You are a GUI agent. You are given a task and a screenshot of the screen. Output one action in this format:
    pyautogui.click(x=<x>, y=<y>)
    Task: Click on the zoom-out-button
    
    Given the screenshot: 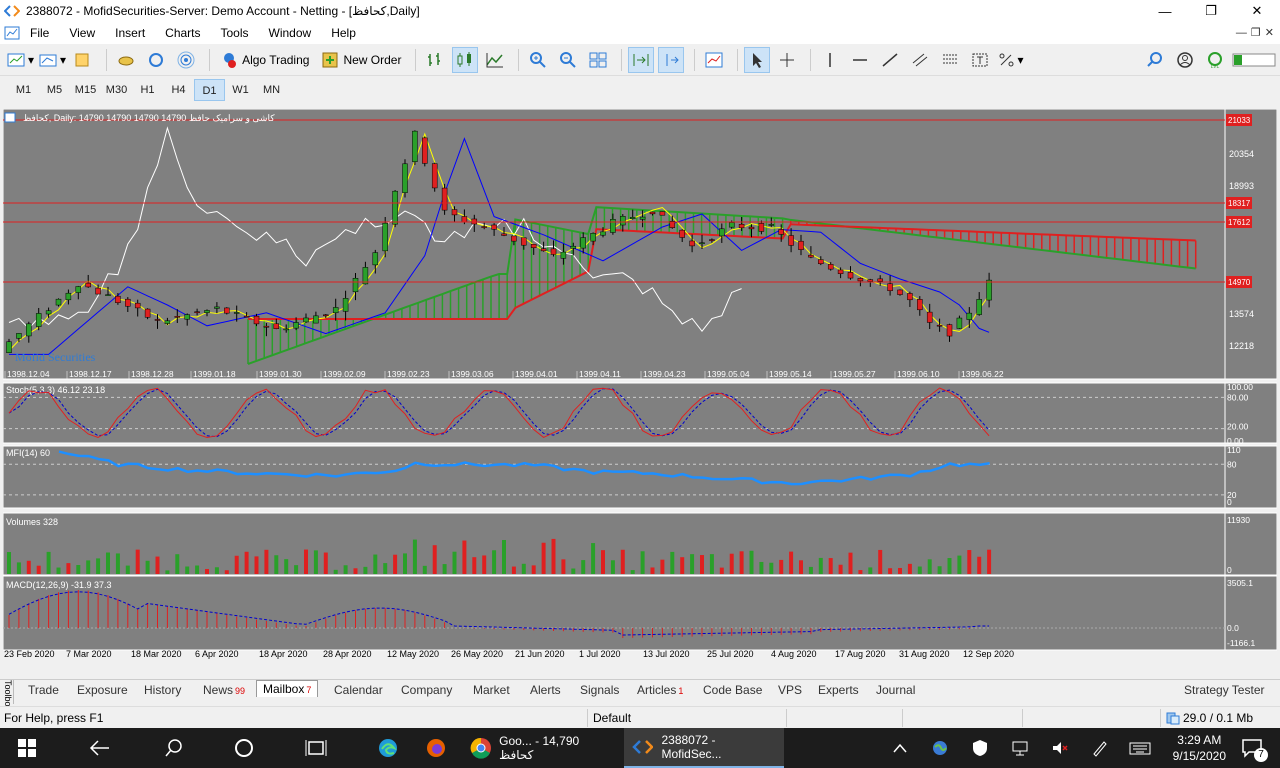 What is the action you would take?
    pyautogui.click(x=568, y=60)
    